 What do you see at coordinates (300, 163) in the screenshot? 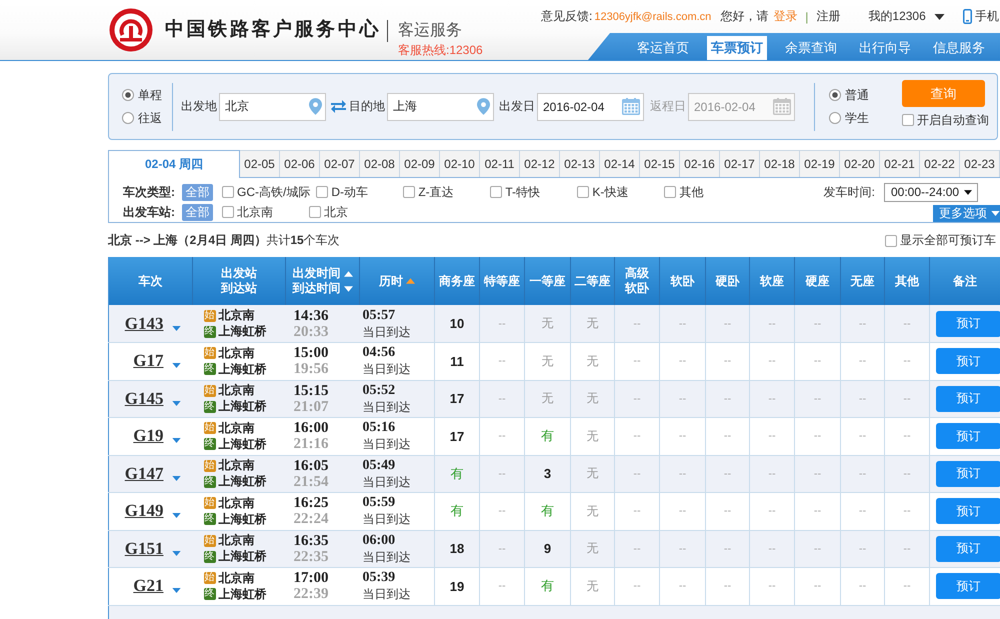
I see `date-tab: 02-06` at bounding box center [300, 163].